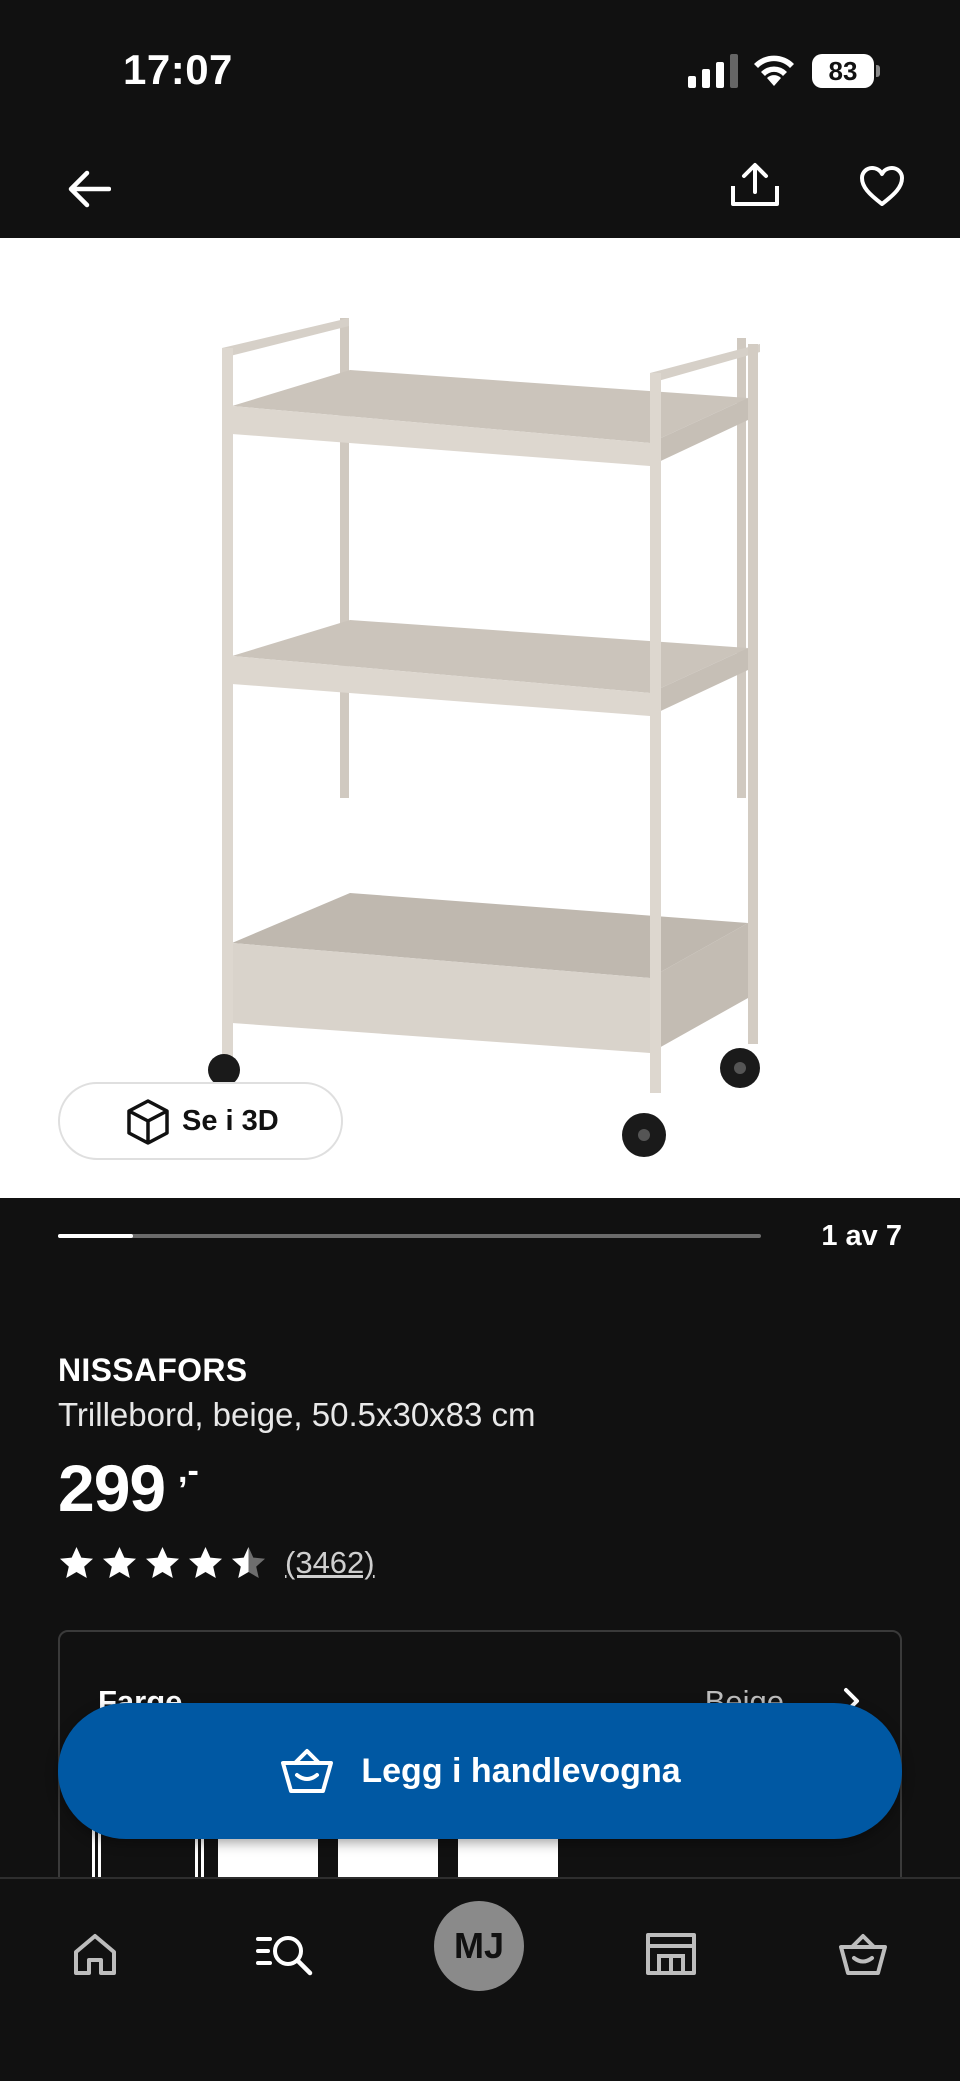 The width and height of the screenshot is (960, 2081). I want to click on shopping-basket-icon, so click(307, 1771).